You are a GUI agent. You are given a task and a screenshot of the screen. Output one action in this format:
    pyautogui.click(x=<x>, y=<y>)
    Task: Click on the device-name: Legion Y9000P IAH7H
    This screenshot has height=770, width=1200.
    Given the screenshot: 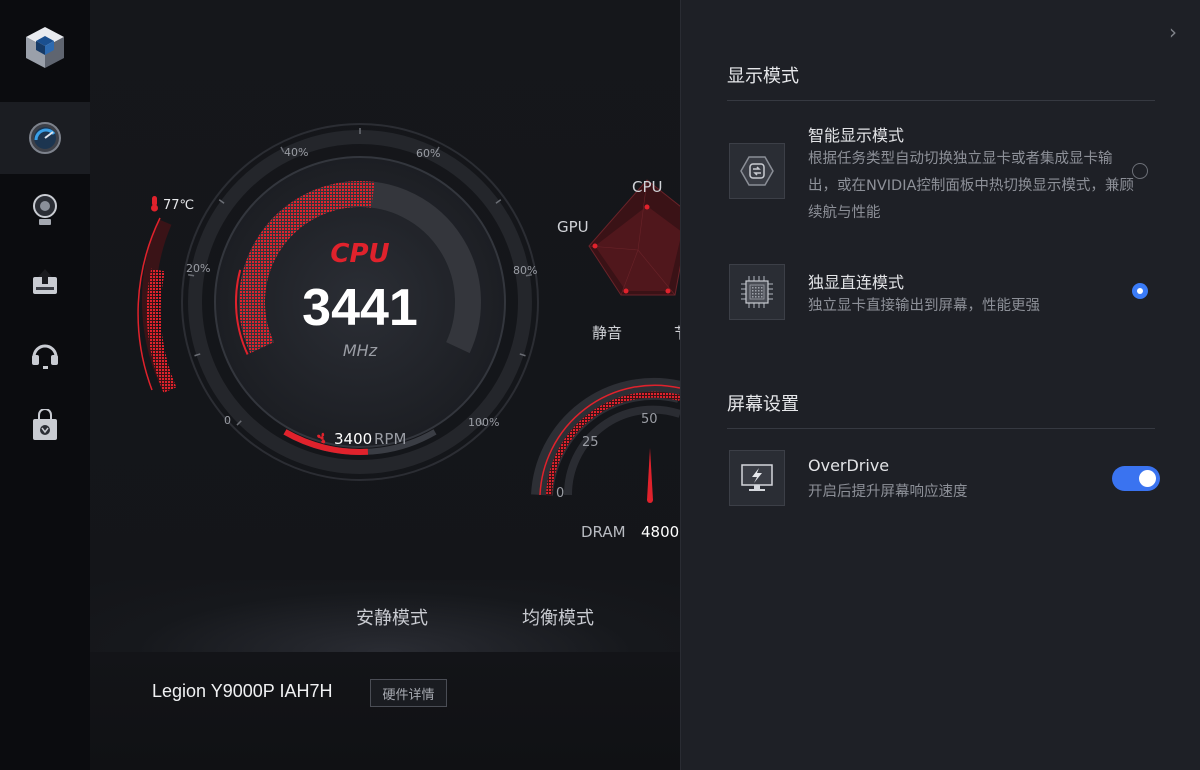 What is the action you would take?
    pyautogui.click(x=242, y=691)
    